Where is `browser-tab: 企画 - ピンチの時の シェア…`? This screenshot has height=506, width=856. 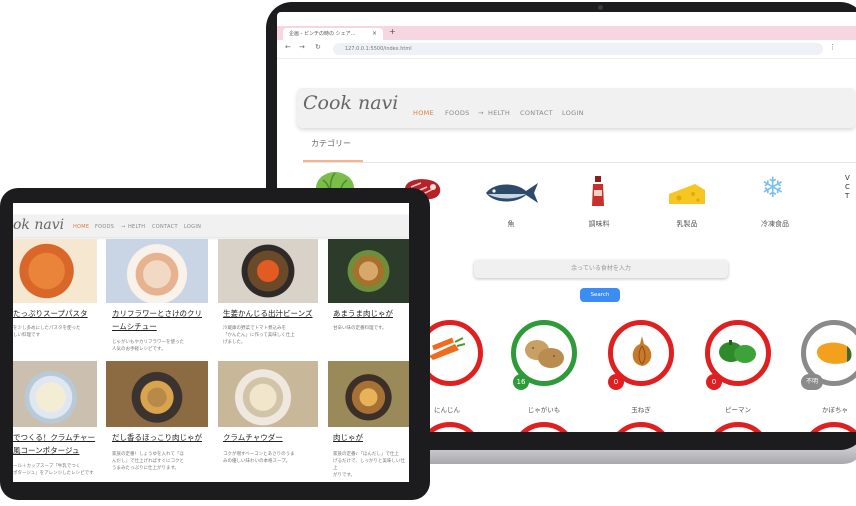
browser-tab: 企画 - ピンチの時の シェア… is located at coordinates (333, 34).